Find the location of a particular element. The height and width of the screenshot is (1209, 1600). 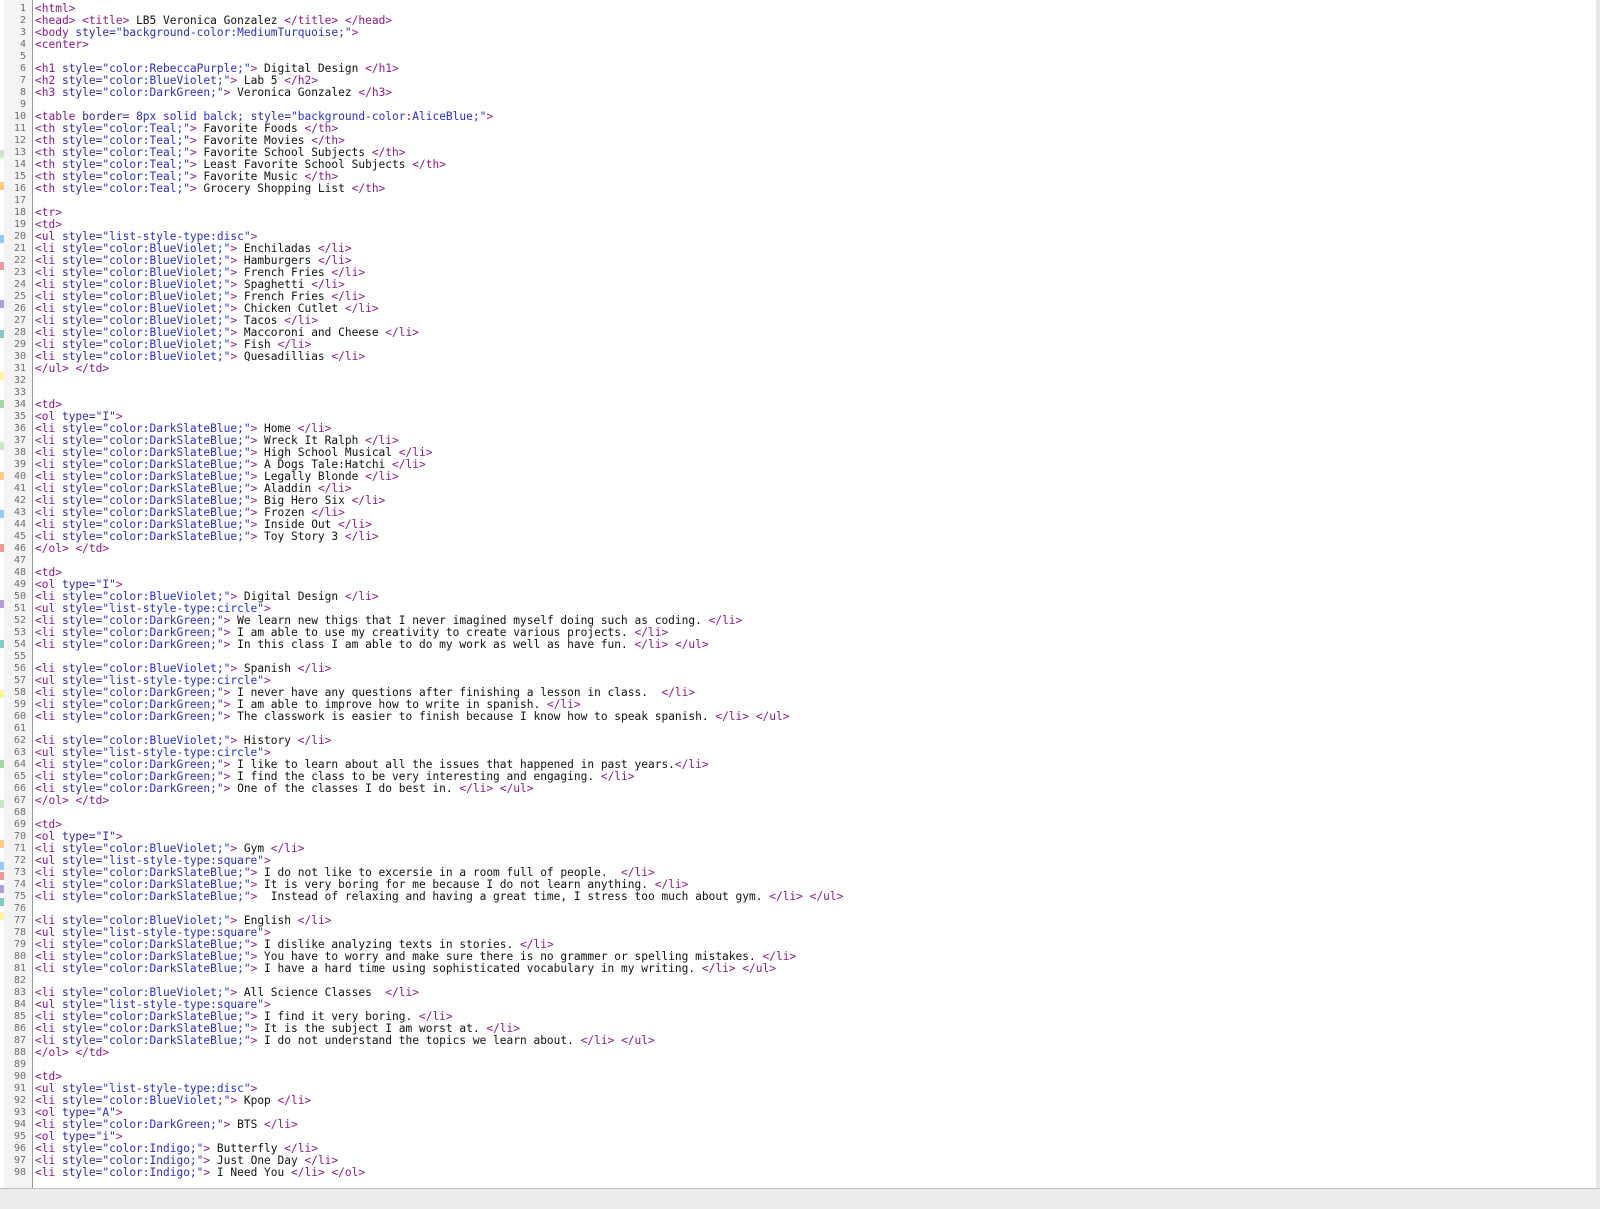

line-number: 71 is located at coordinates (19, 848).